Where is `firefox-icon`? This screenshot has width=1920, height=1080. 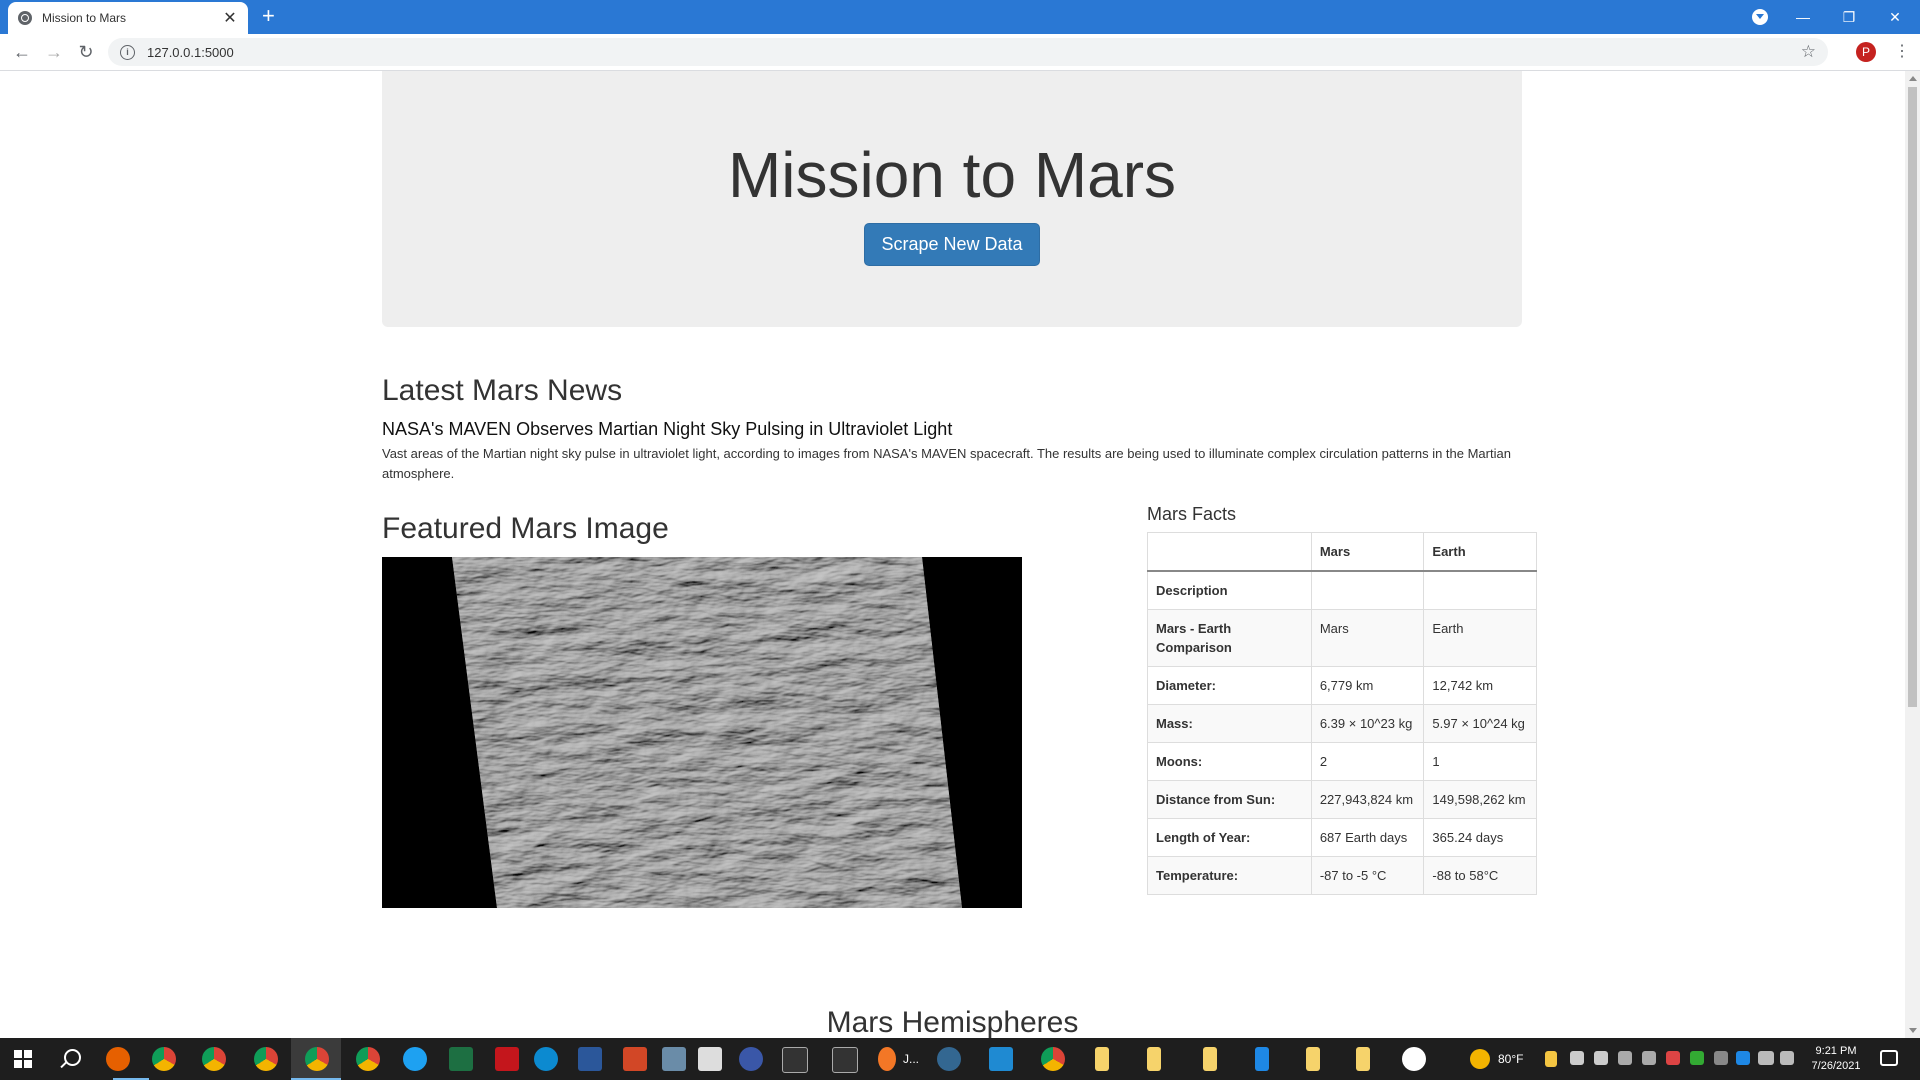 firefox-icon is located at coordinates (118, 1059).